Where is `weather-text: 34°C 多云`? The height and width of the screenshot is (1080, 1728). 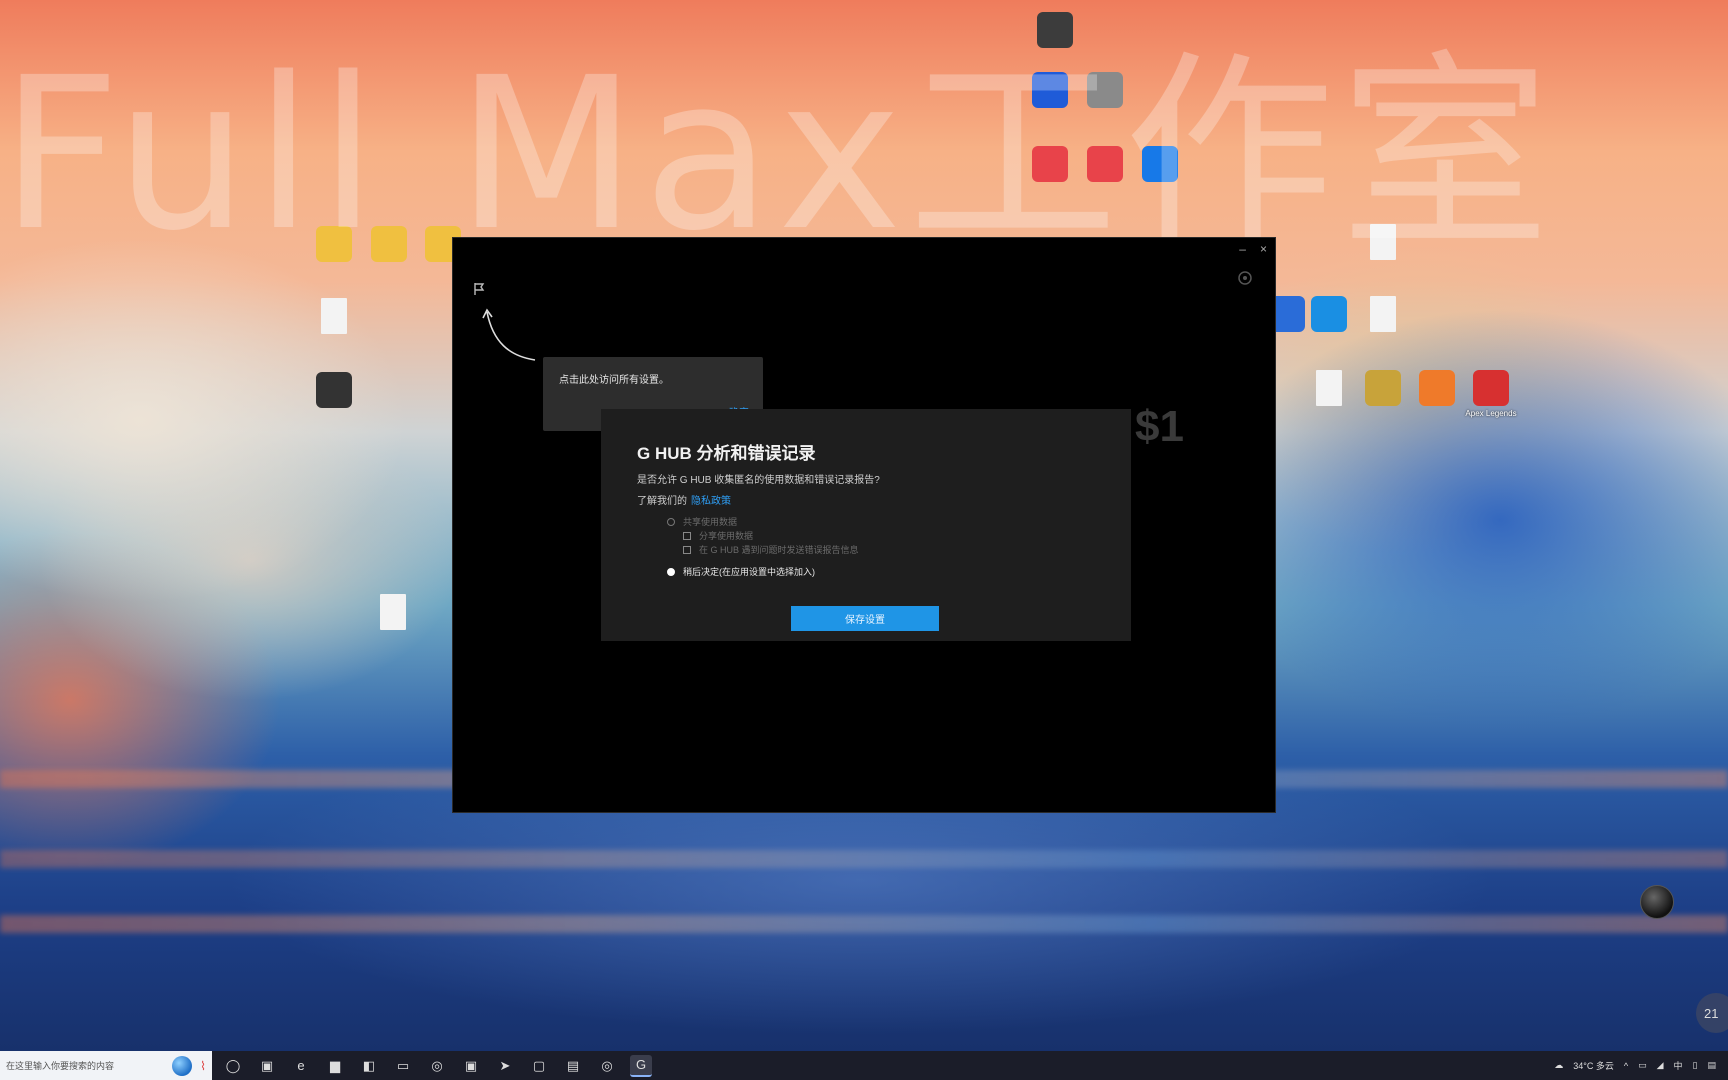
weather-text: 34°C 多云 is located at coordinates (1593, 1065).